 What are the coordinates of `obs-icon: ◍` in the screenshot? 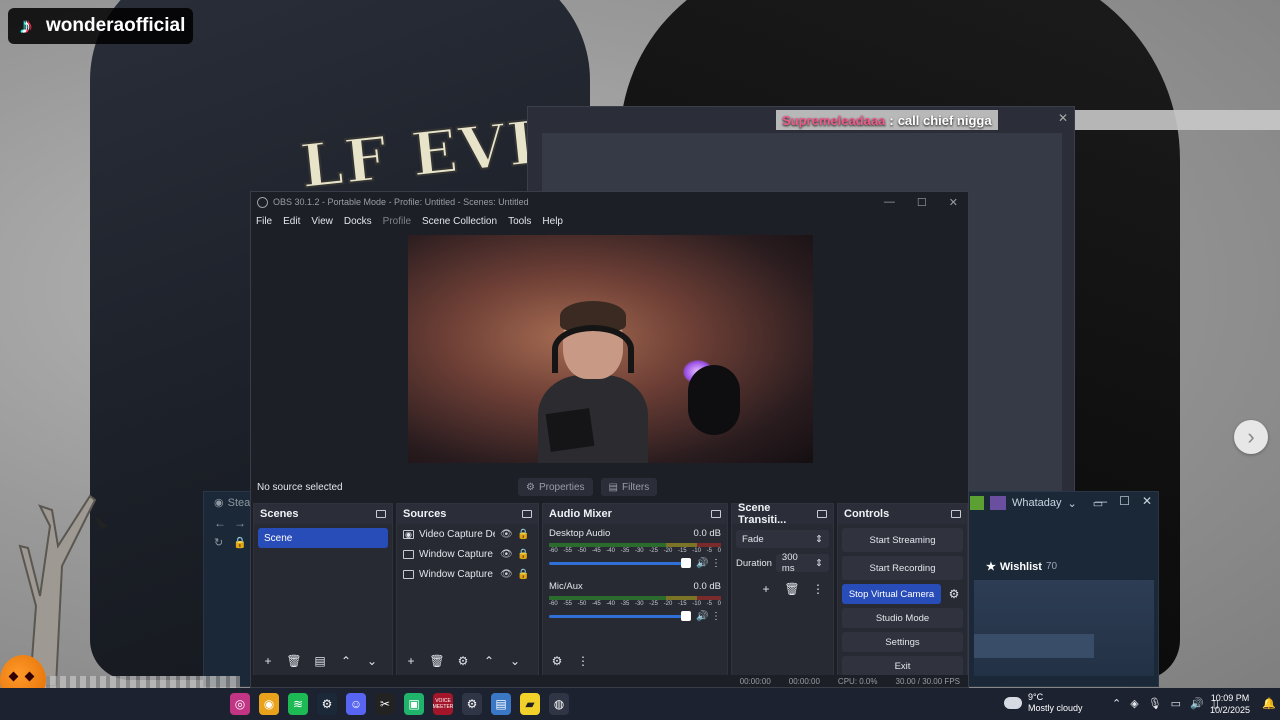 It's located at (559, 704).